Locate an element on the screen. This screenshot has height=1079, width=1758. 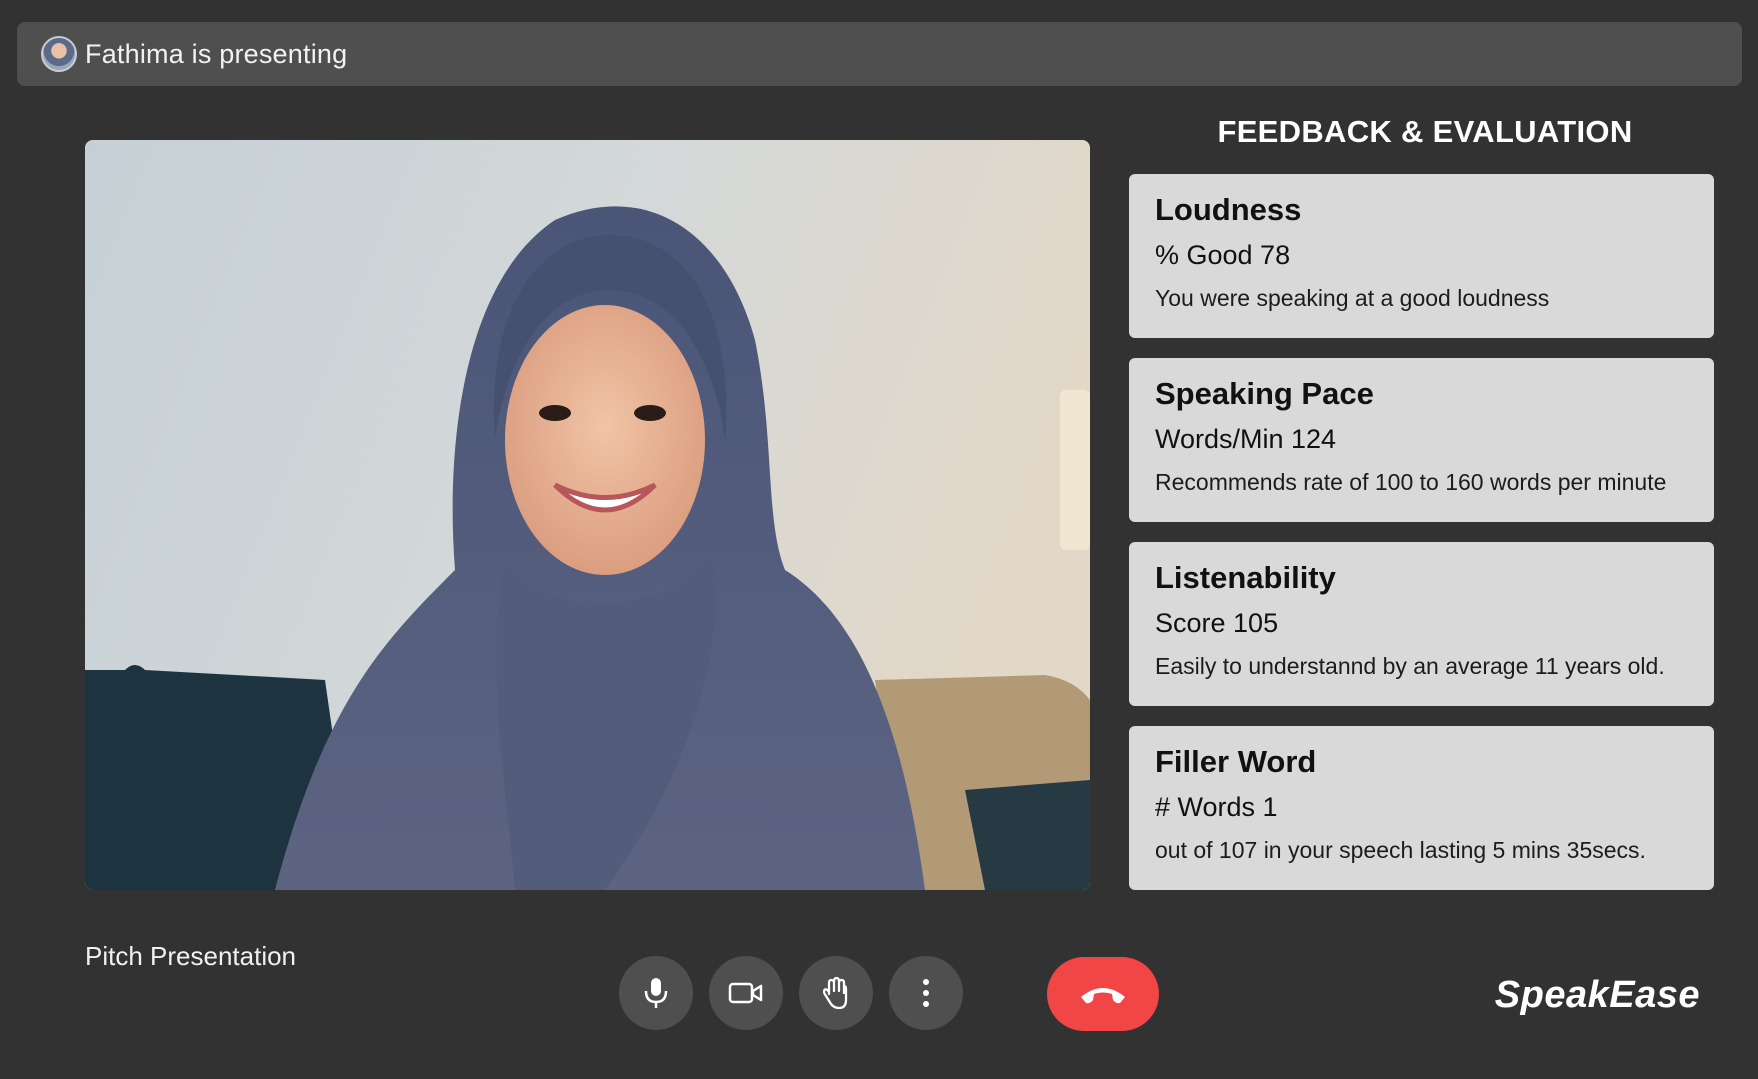
meeting-title: Pitch Presentation is located at coordinates (191, 956).